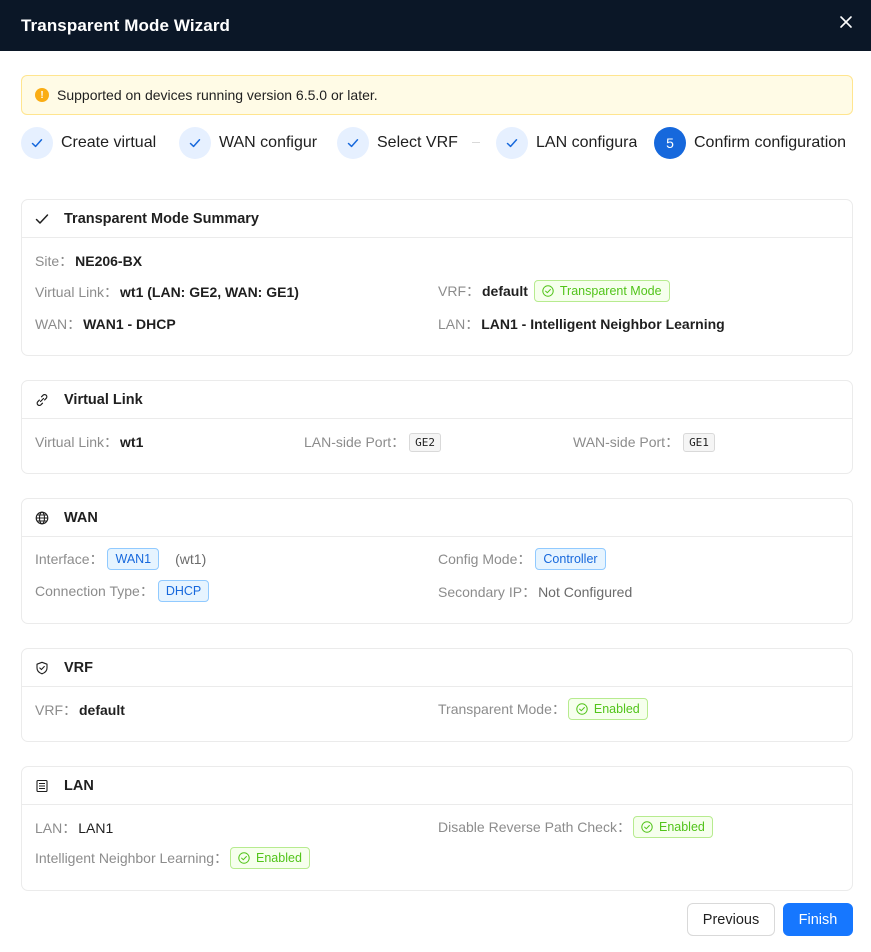  Describe the element at coordinates (437, 518) in the screenshot. I see `card-header: WAN` at that location.